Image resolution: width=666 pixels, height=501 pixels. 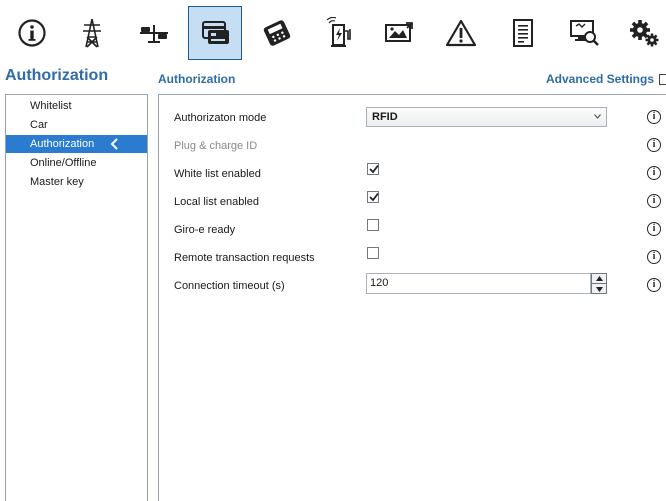 I want to click on charging-station-icon, so click(x=338, y=32).